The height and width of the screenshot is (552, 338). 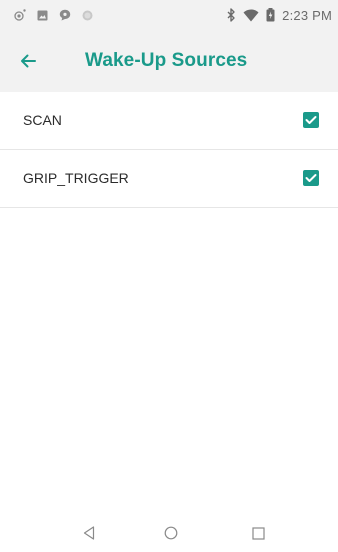 What do you see at coordinates (169, 179) in the screenshot?
I see `list-item-grip-trigger: GRIP_TRIGGER` at bounding box center [169, 179].